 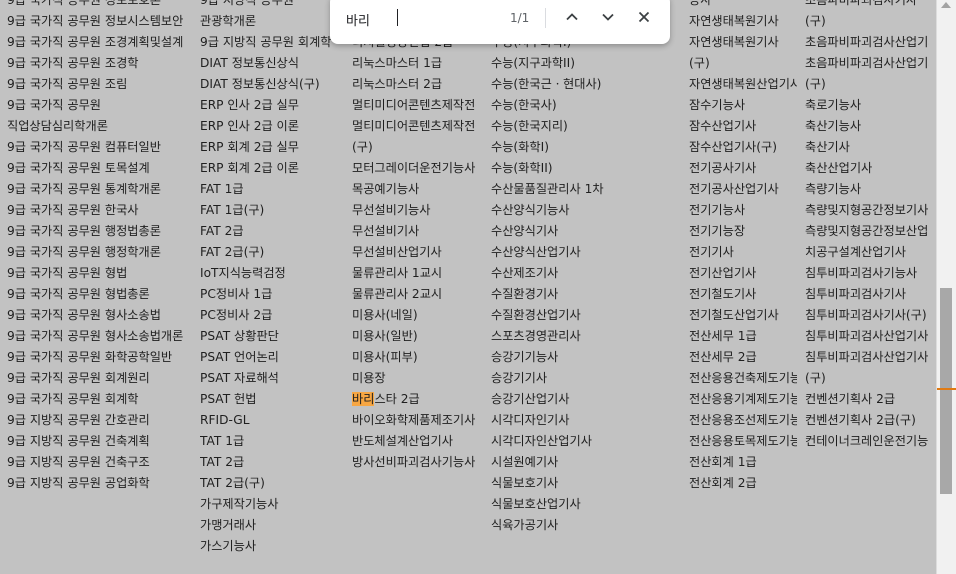 What do you see at coordinates (414, 357) in the screenshot?
I see `list-item: 미용사(피부)` at bounding box center [414, 357].